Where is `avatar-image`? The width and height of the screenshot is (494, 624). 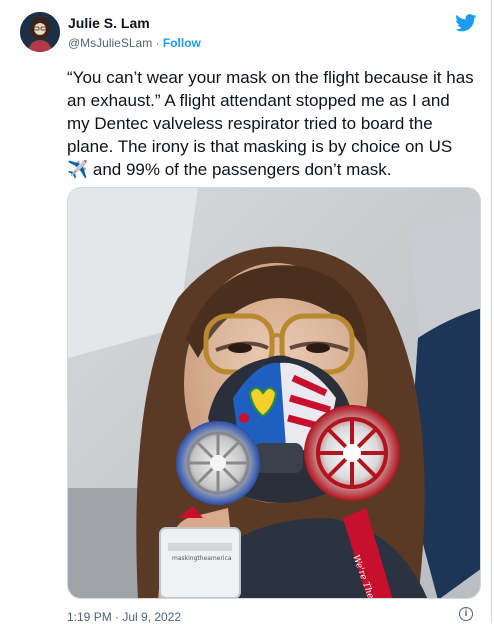 avatar-image is located at coordinates (40, 32).